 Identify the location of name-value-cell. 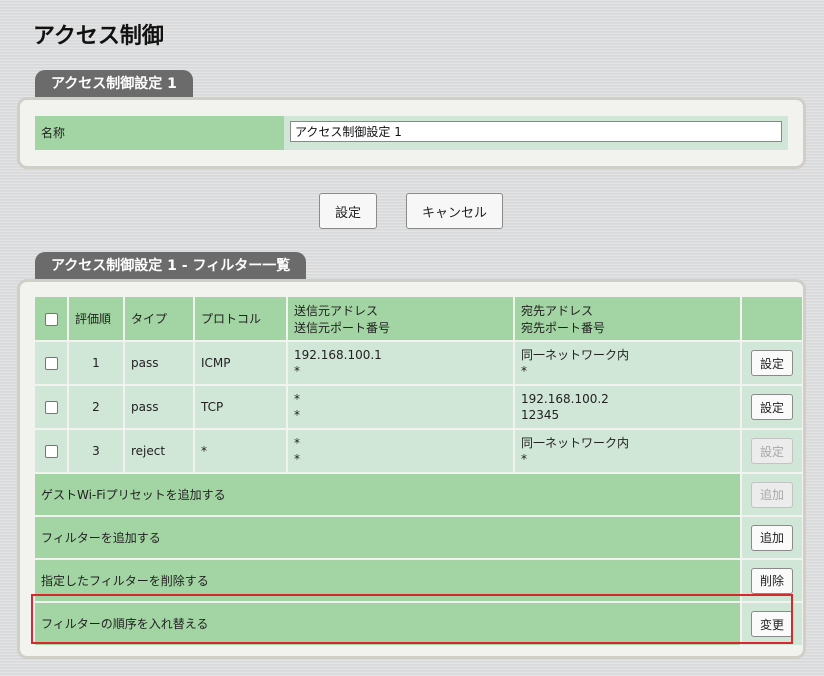
(536, 133).